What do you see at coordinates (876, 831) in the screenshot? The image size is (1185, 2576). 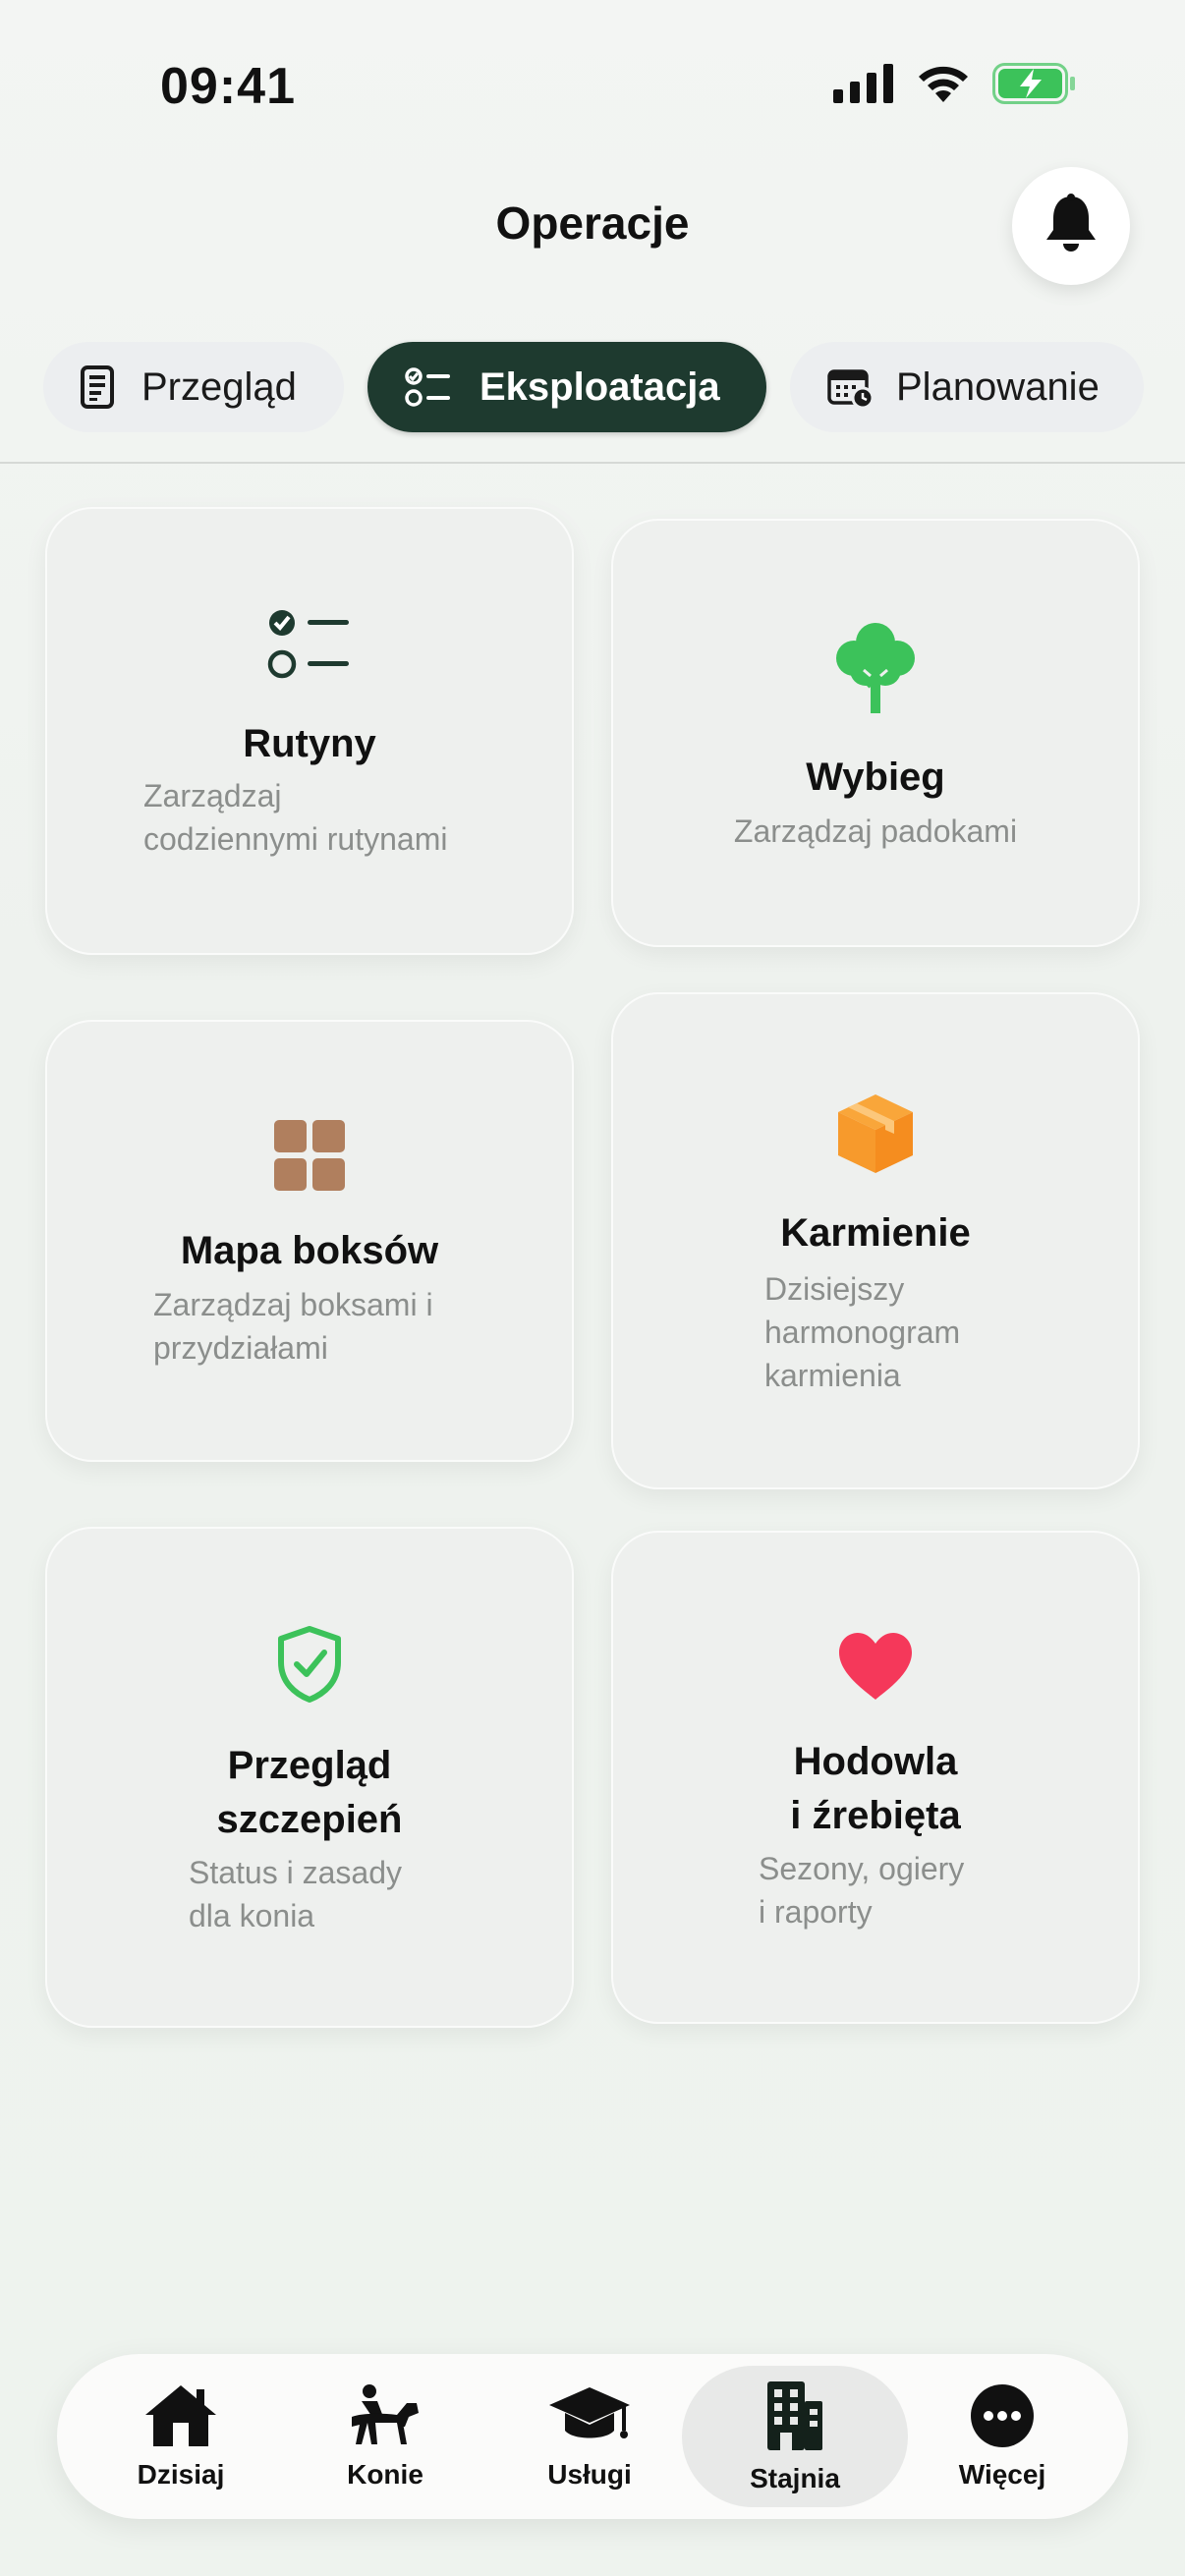 I see `card-subtitle: Zarządzaj padokami` at bounding box center [876, 831].